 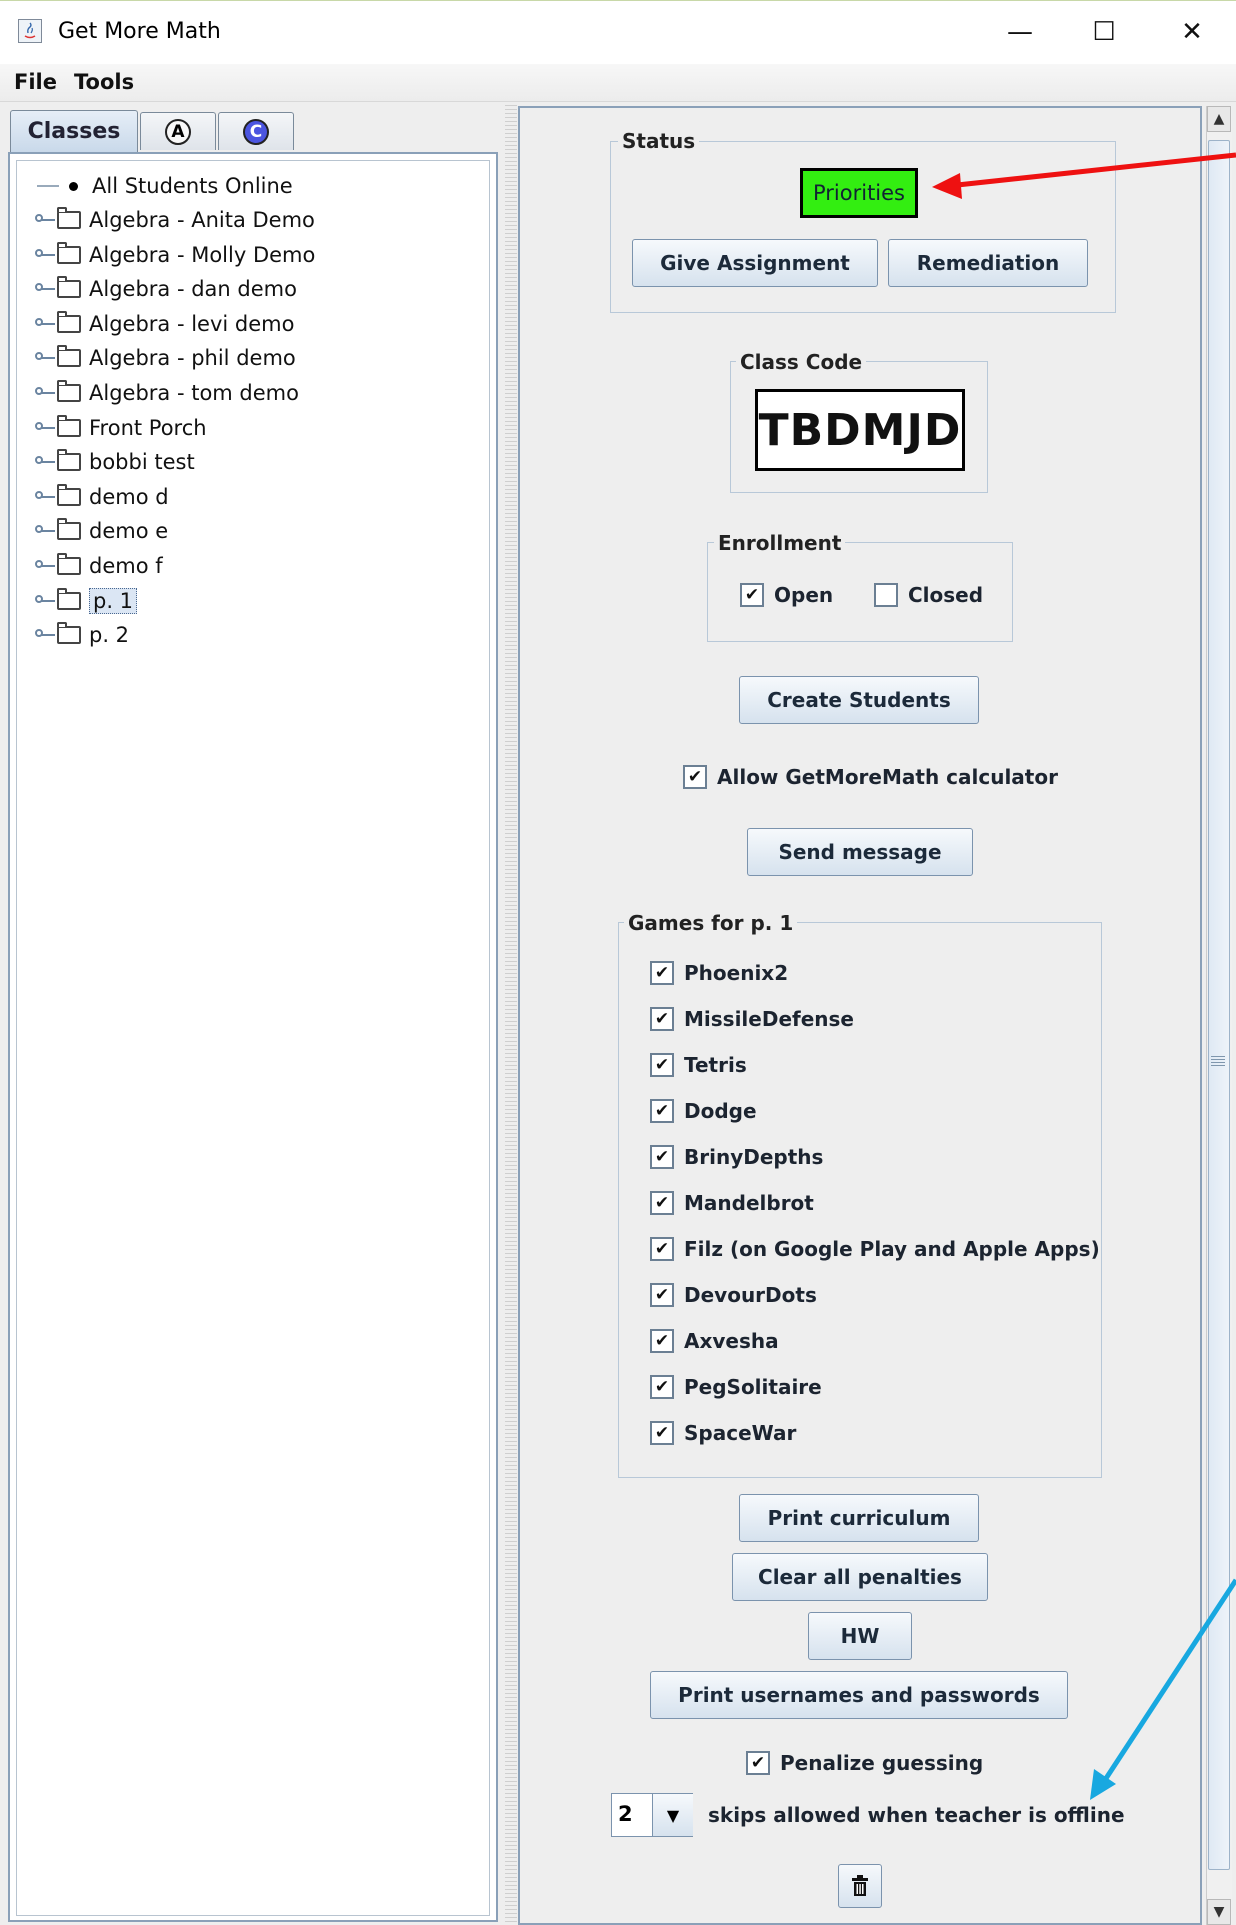 I want to click on tree-item-label: p. 1, so click(x=113, y=600).